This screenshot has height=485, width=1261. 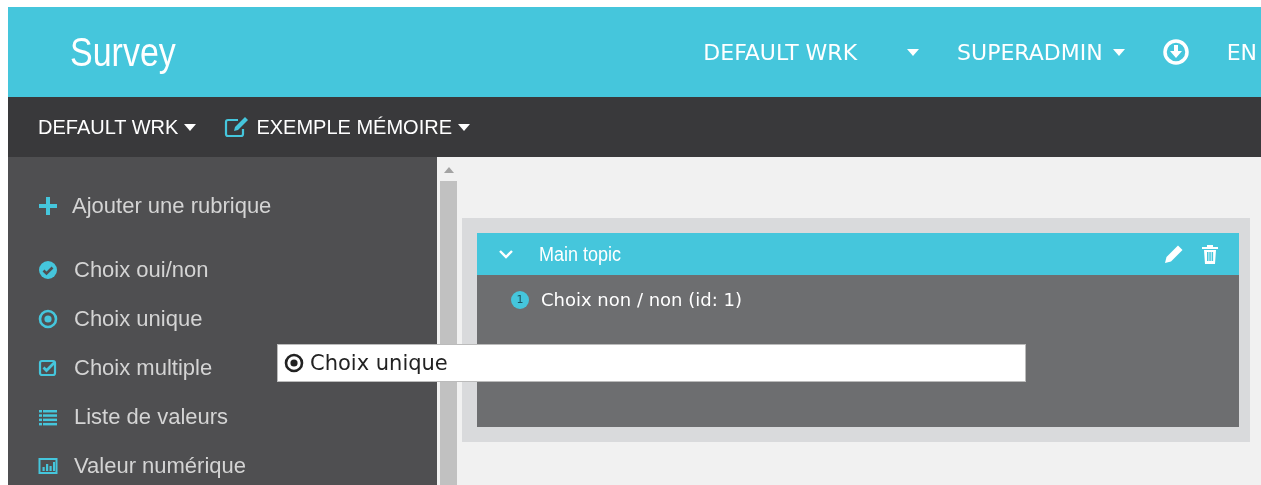 I want to click on download-icon, so click(x=1175, y=52).